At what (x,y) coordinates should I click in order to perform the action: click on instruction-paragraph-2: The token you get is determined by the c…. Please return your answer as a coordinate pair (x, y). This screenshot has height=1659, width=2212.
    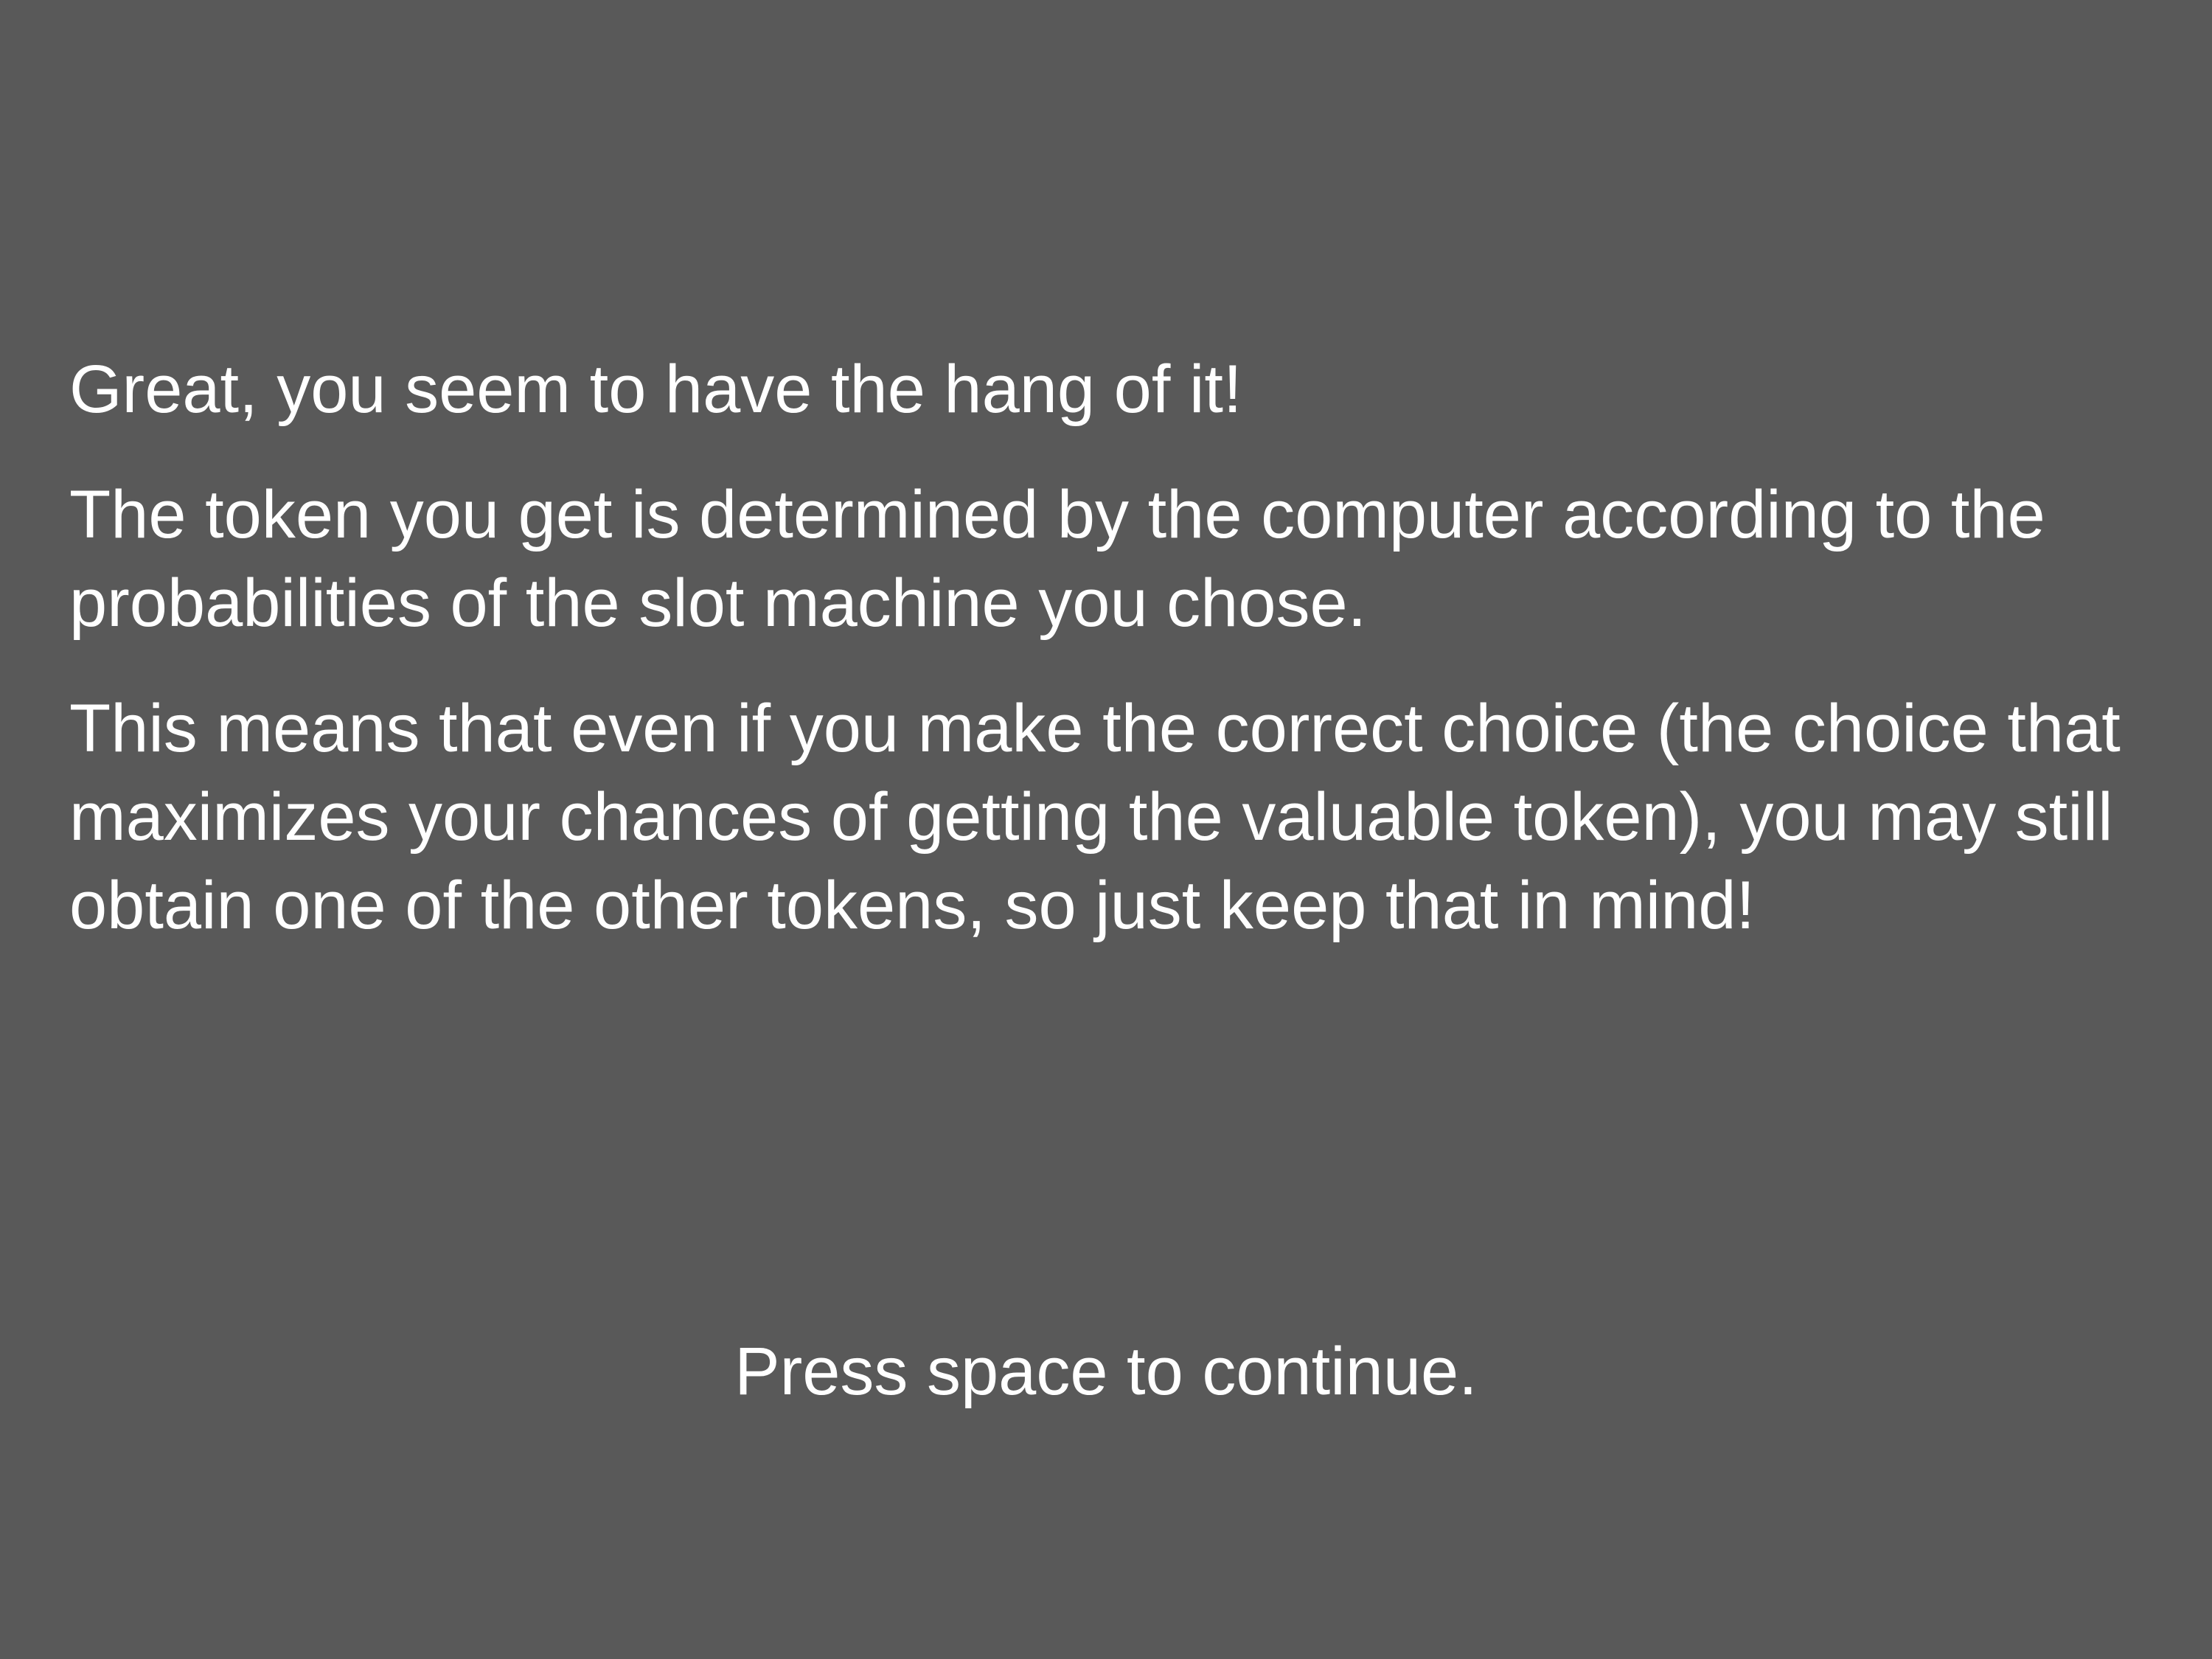
    Looking at the image, I should click on (1057, 559).